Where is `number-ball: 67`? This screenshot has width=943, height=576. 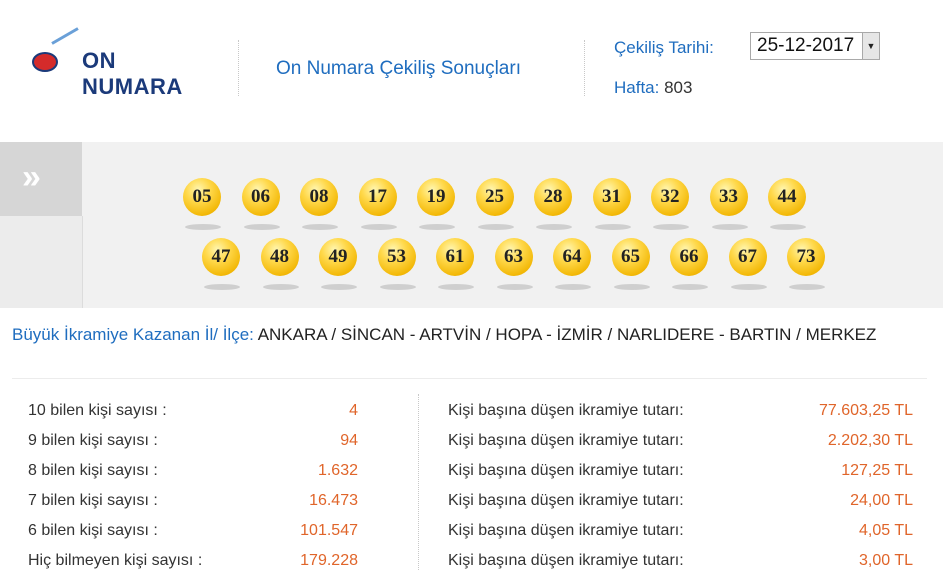
number-ball: 67 is located at coordinates (748, 266).